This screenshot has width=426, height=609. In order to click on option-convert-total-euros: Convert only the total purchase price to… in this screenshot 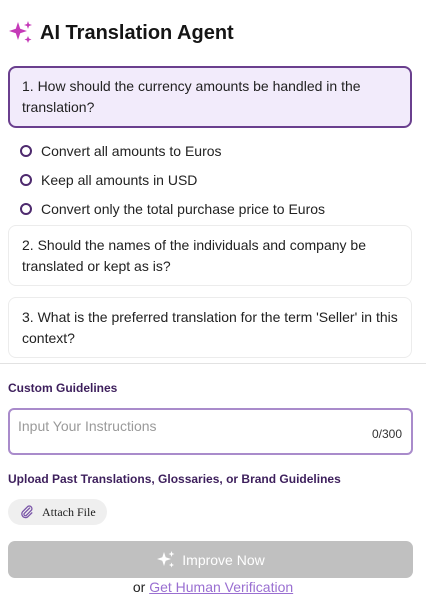, I will do `click(215, 208)`.